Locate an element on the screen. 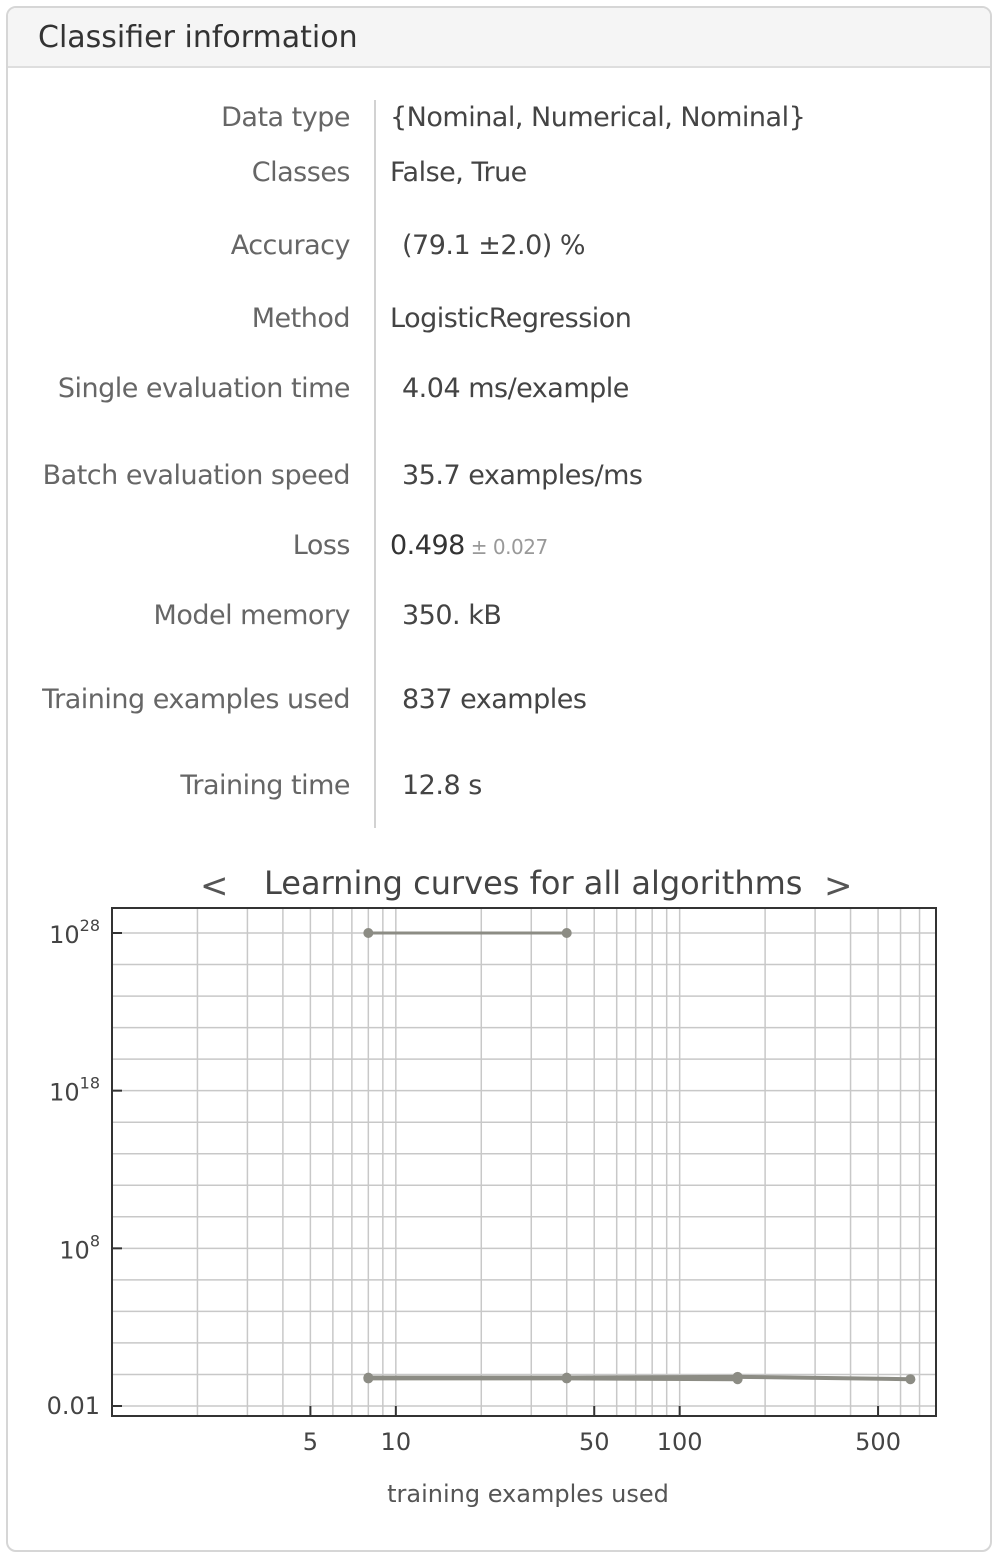  x-tick-label: 10 is located at coordinates (396, 1442).